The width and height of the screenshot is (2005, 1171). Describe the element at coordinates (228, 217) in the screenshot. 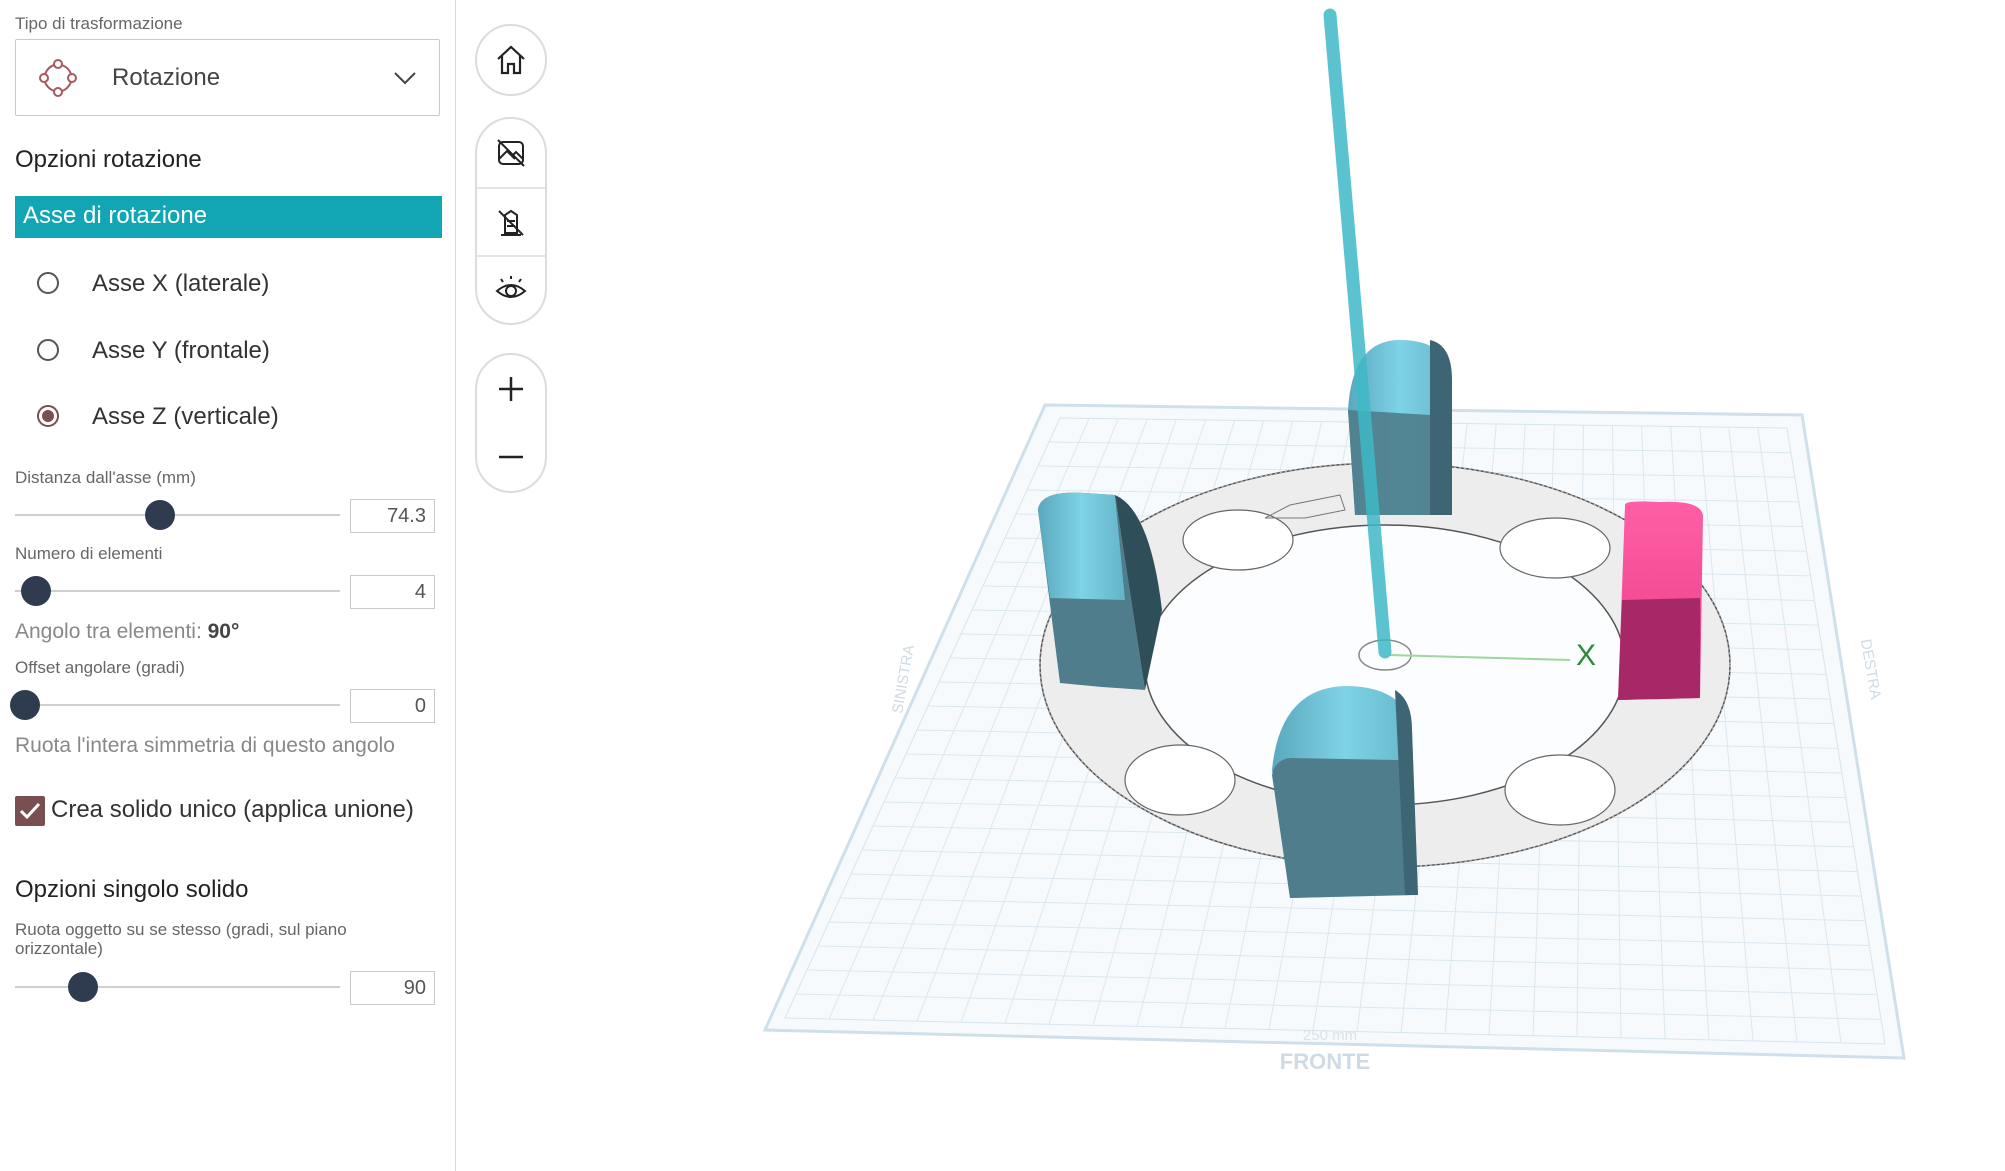

I see `axis-section-header: Asse di rotazione` at that location.